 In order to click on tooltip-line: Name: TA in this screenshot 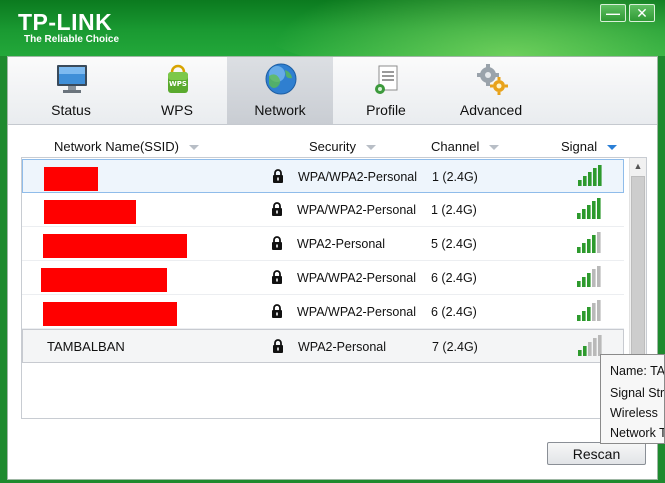, I will do `click(637, 371)`.